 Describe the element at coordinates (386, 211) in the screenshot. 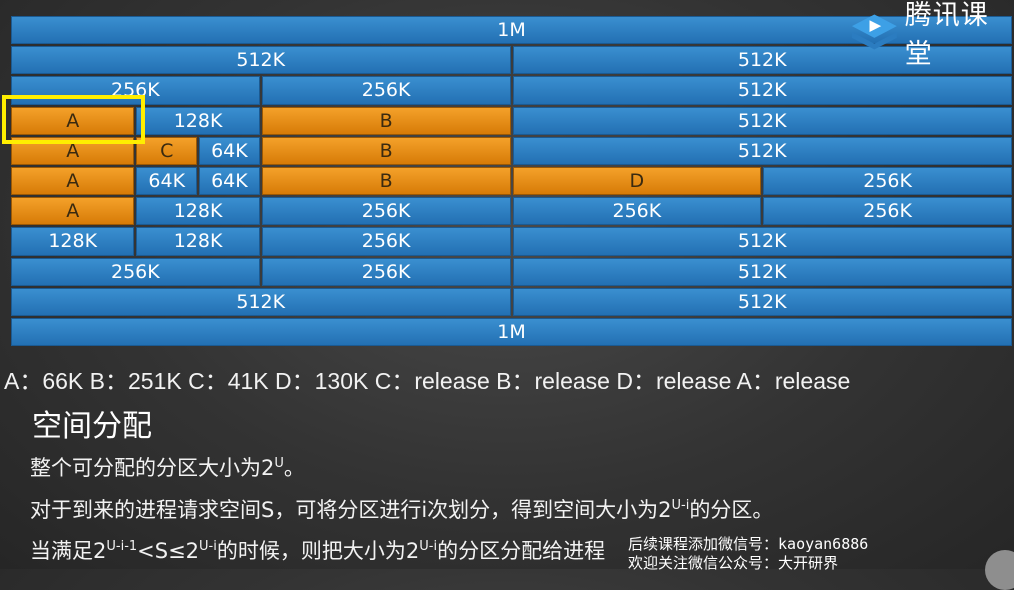

I see `block-free-r6-c2: 256K` at that location.